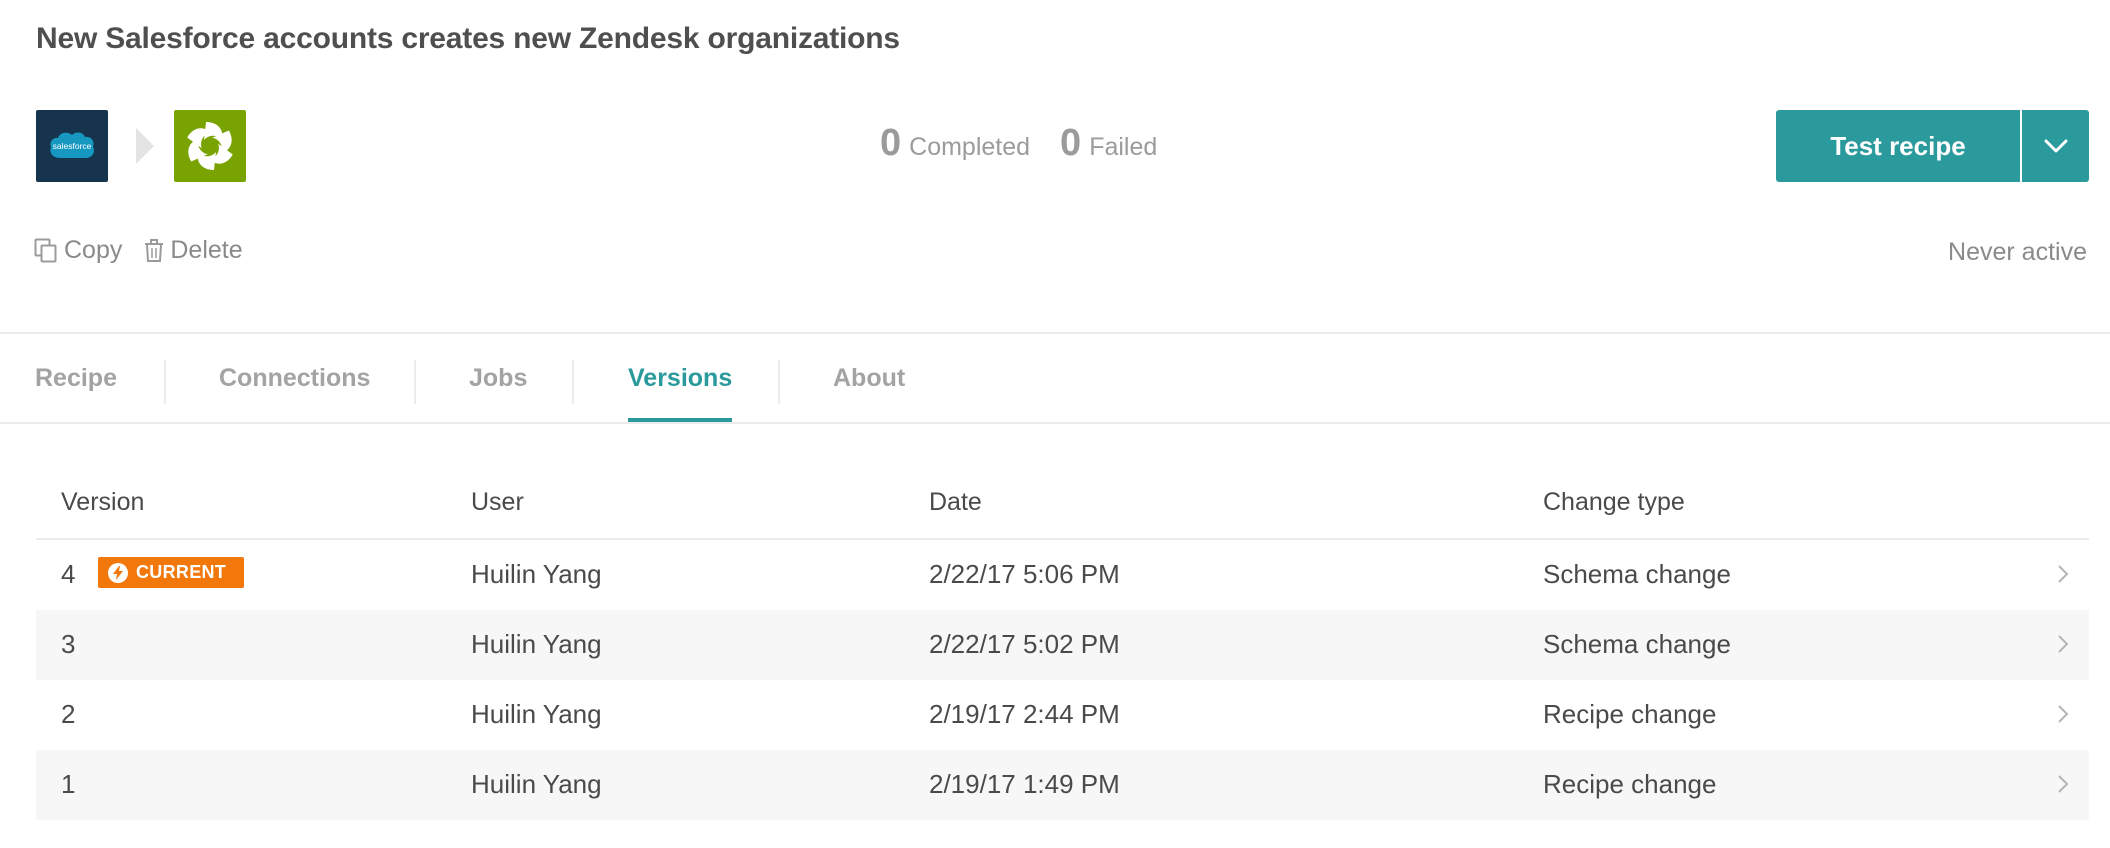 The image size is (2110, 848). I want to click on delete-button: Delete, so click(193, 250).